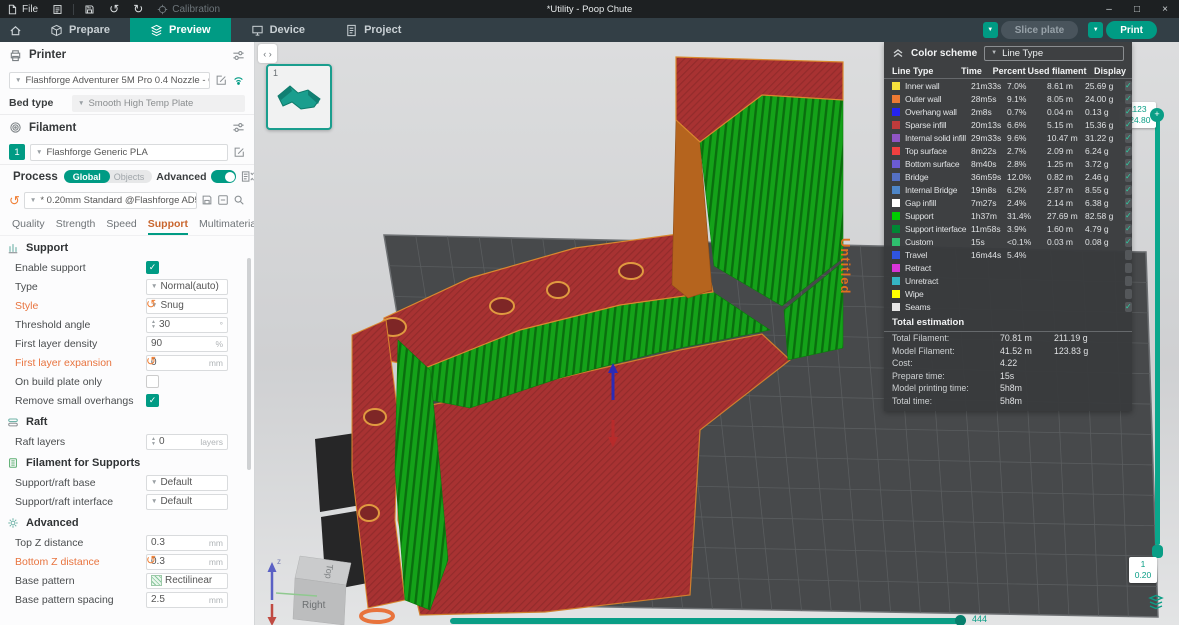 This screenshot has height=625, width=1179. What do you see at coordinates (1109, 9) in the screenshot?
I see `minimize-button: –` at bounding box center [1109, 9].